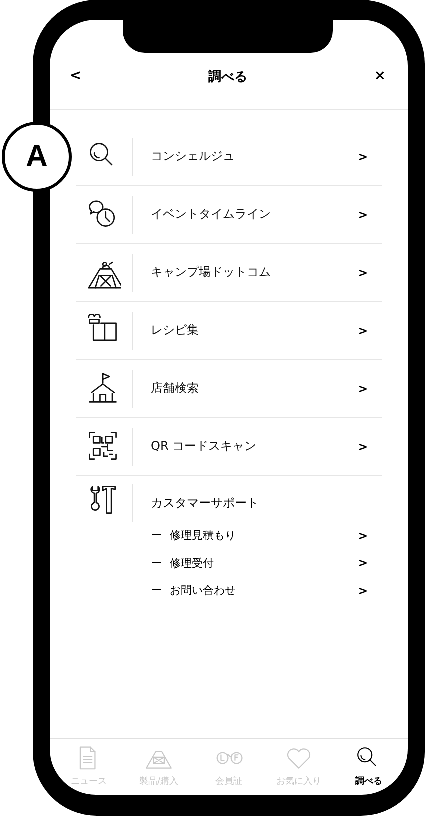 This screenshot has width=426, height=819. What do you see at coordinates (211, 214) in the screenshot?
I see `menu-label: イベントタイムライン` at bounding box center [211, 214].